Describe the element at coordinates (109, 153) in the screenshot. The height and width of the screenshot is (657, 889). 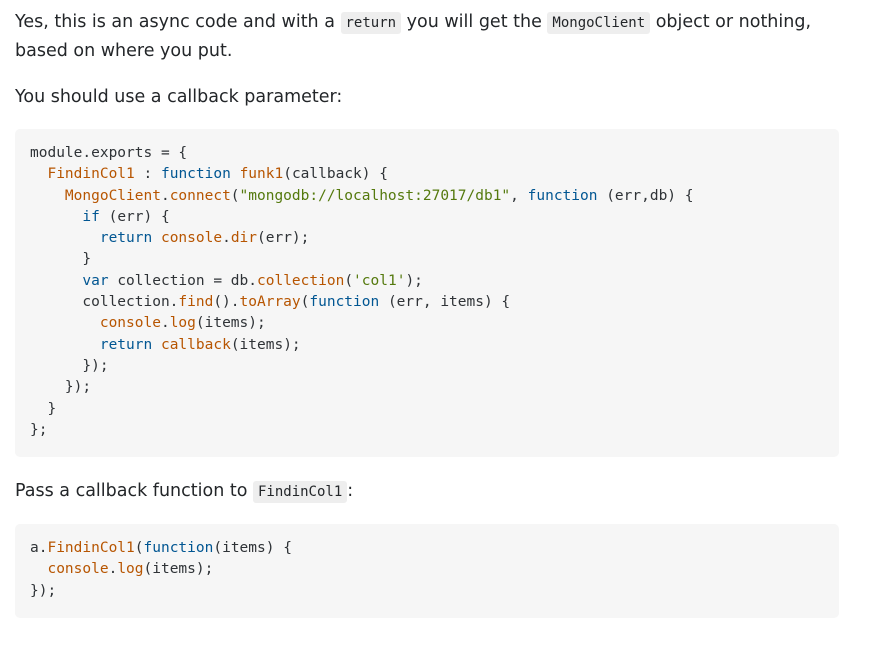
I see `code-token: module.exports = {` at that location.